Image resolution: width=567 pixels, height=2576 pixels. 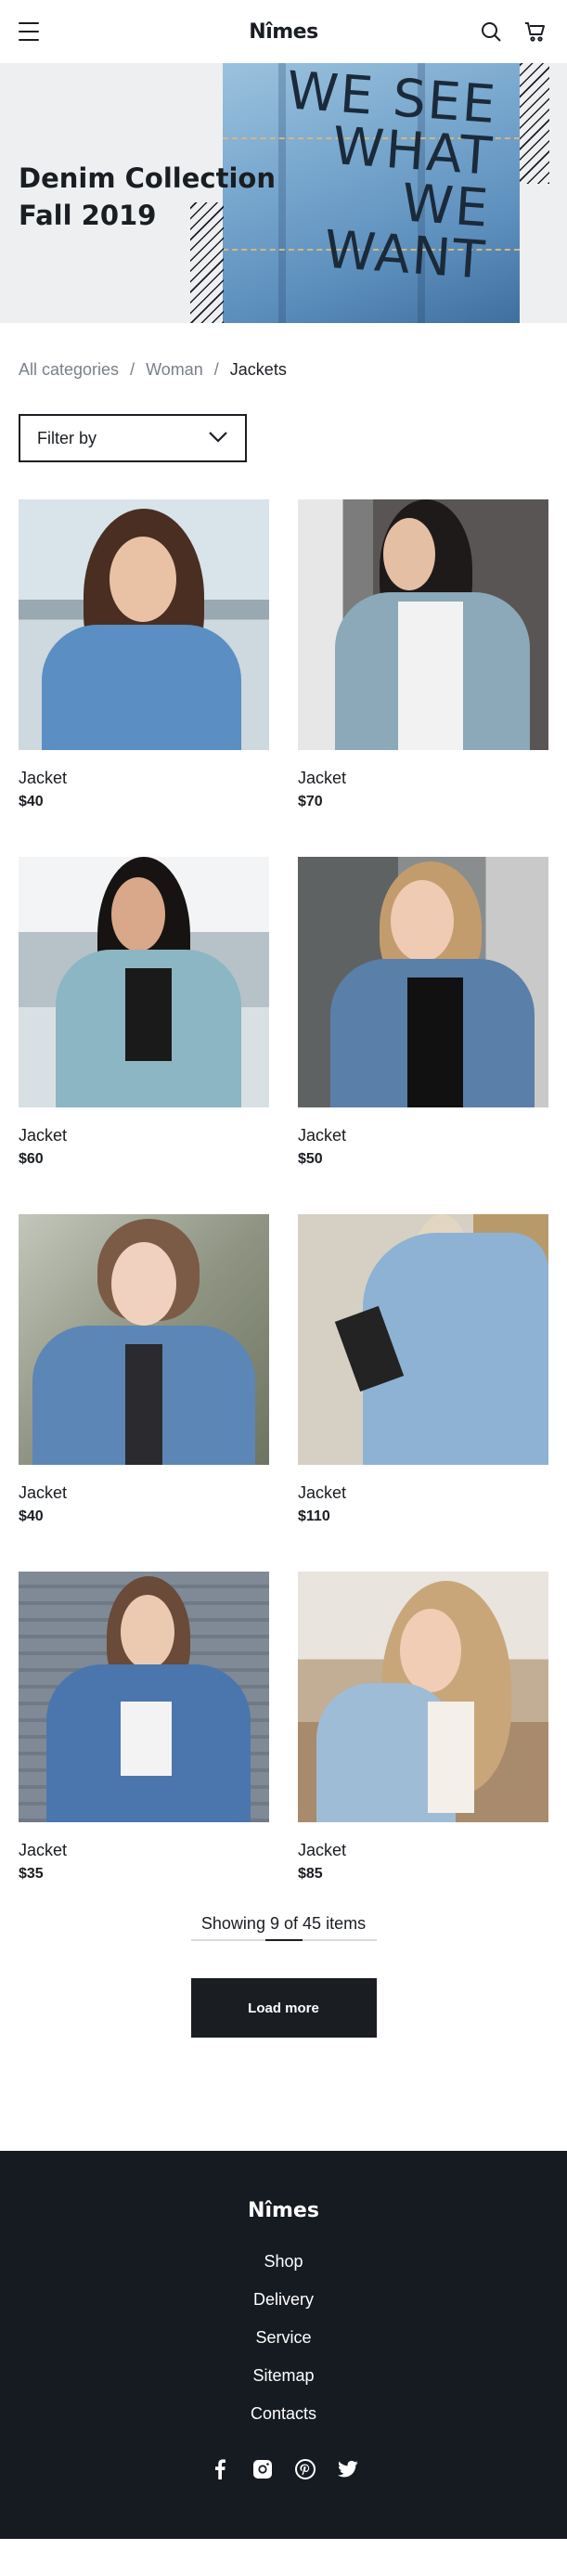 I want to click on footer-links: Shop Delivery Service Sitemap Contacts, so click(x=283, y=2347).